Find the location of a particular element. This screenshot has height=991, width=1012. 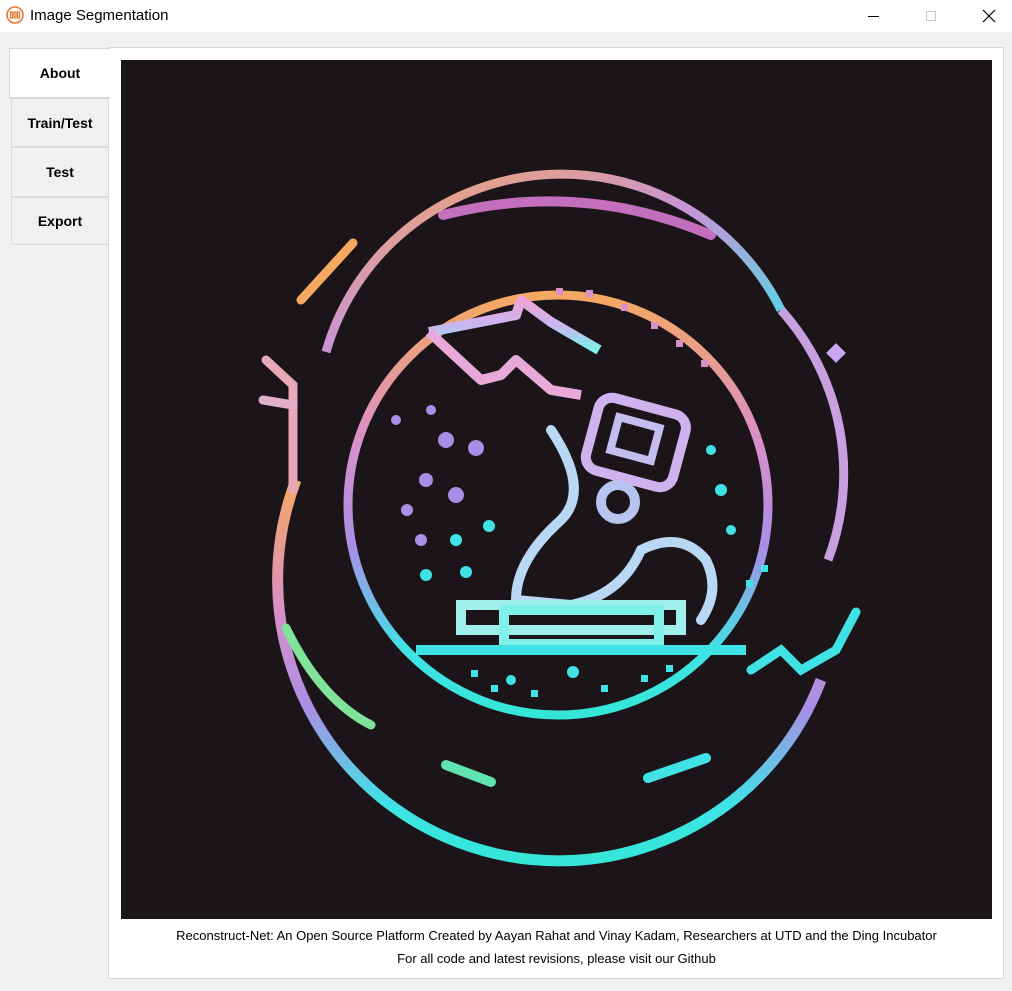

close-icon is located at coordinates (989, 16).